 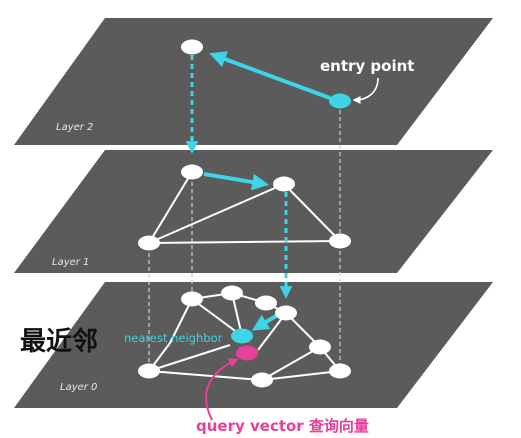 I want to click on nearest-neighbor-label: nearest neighbor, so click(x=173, y=338).